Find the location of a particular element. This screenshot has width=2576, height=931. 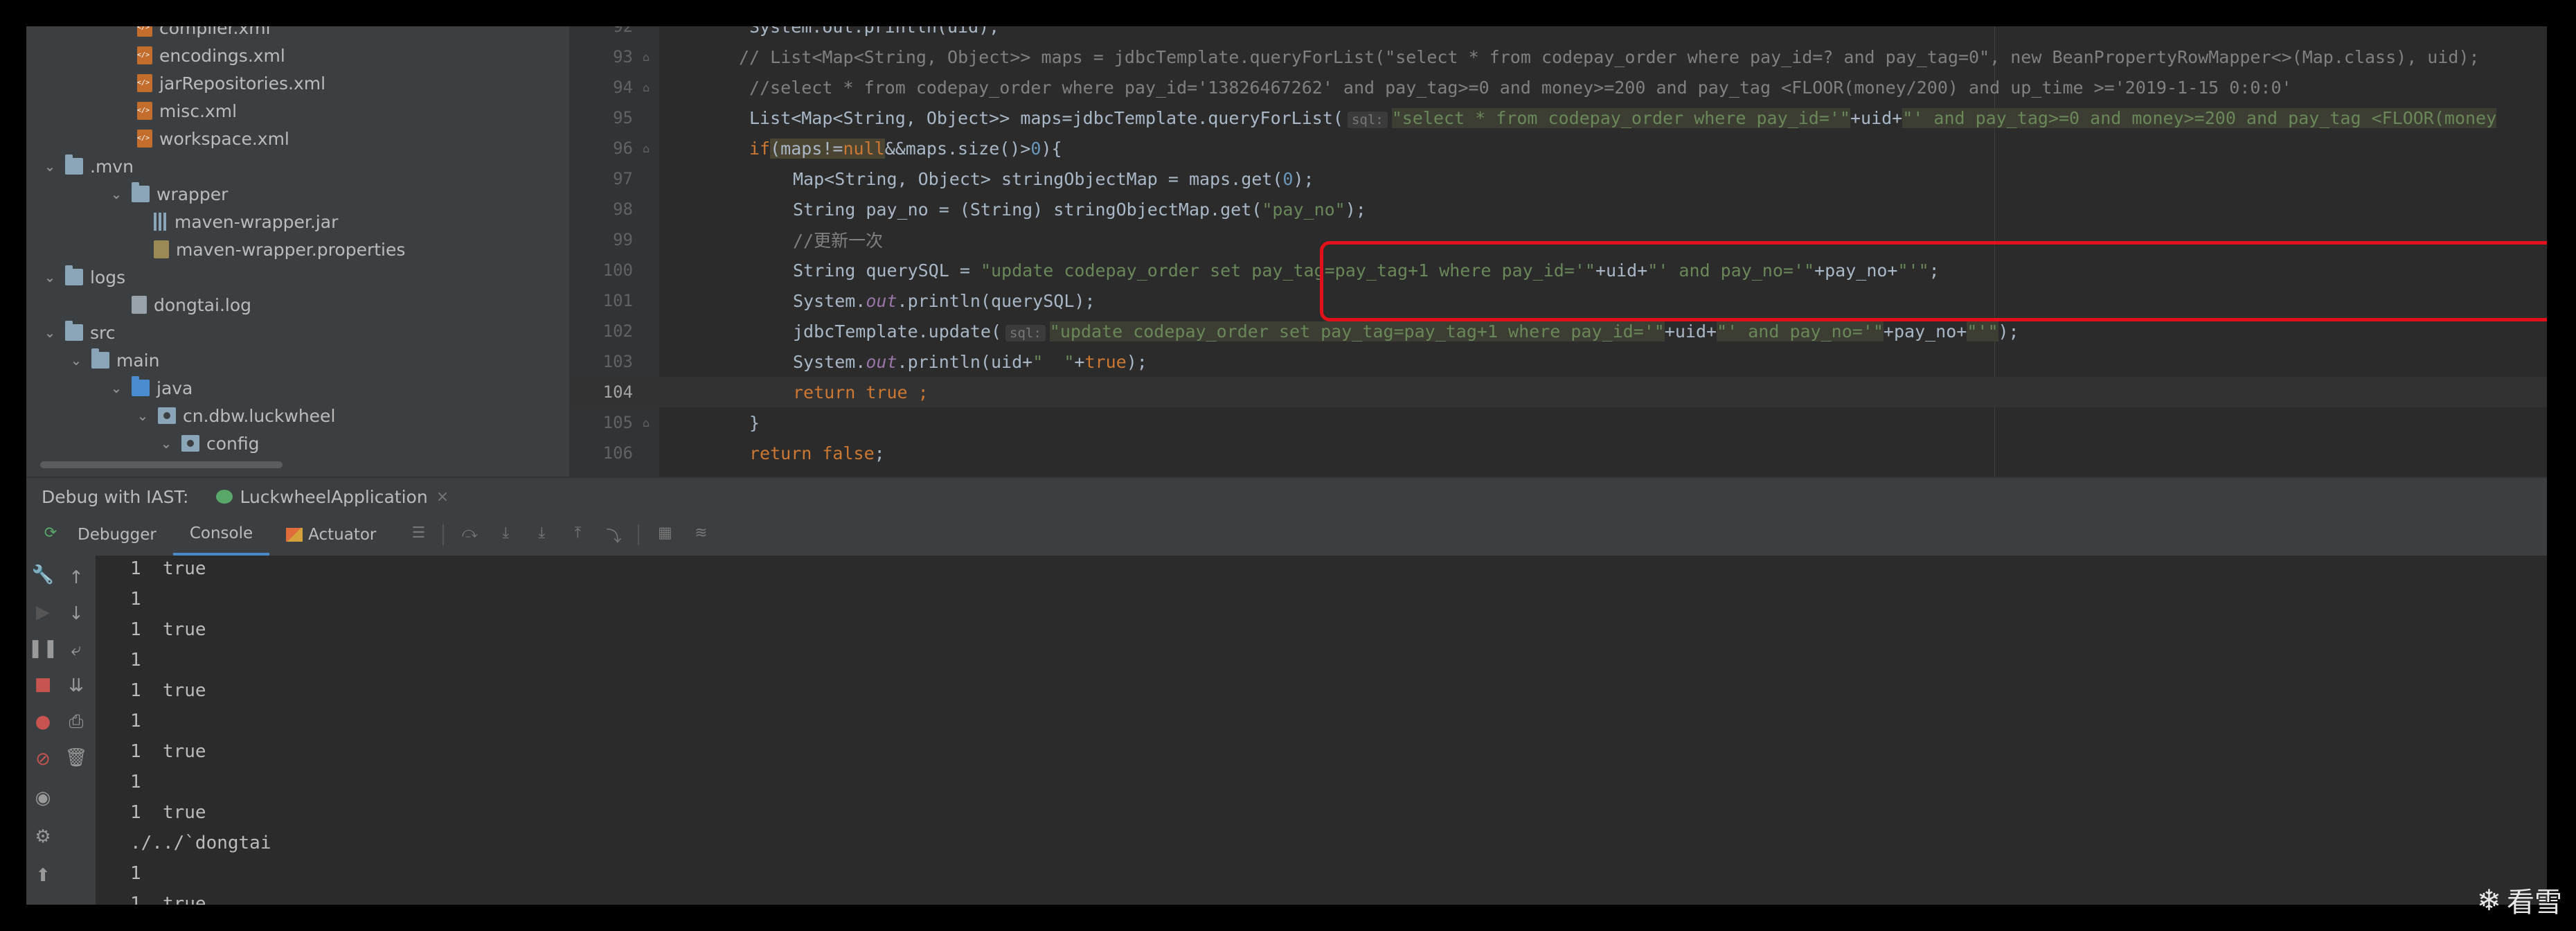

tree-item: ⌄ main is located at coordinates (113, 360).